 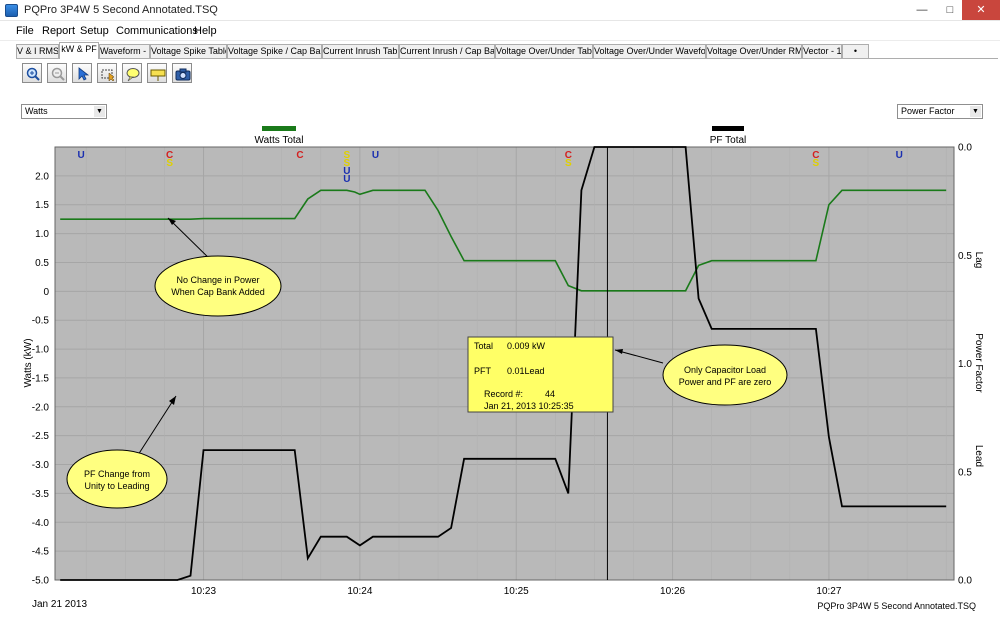 What do you see at coordinates (928, 111) in the screenshot?
I see `right-axis-select-value: Power Factor` at bounding box center [928, 111].